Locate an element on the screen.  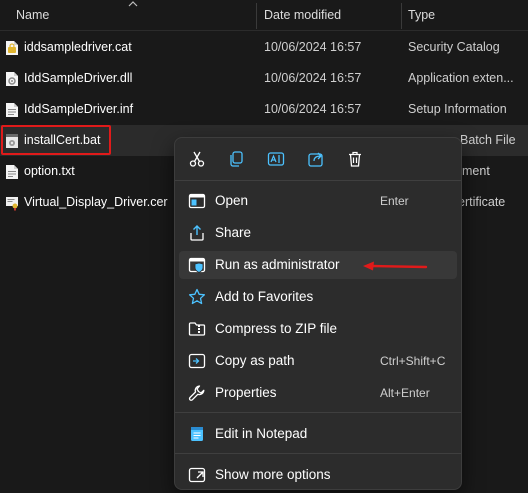
menu-item-open: Open Enter is located at coordinates (318, 201).